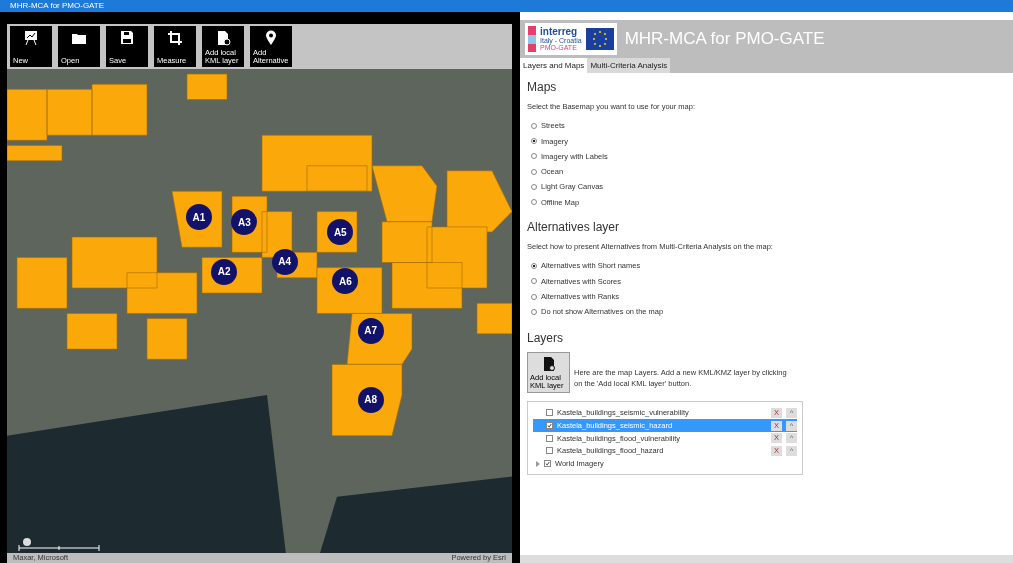 This screenshot has height=563, width=1013. I want to click on window-title: MHR-MCA for PMO-GATE, so click(506, 6).